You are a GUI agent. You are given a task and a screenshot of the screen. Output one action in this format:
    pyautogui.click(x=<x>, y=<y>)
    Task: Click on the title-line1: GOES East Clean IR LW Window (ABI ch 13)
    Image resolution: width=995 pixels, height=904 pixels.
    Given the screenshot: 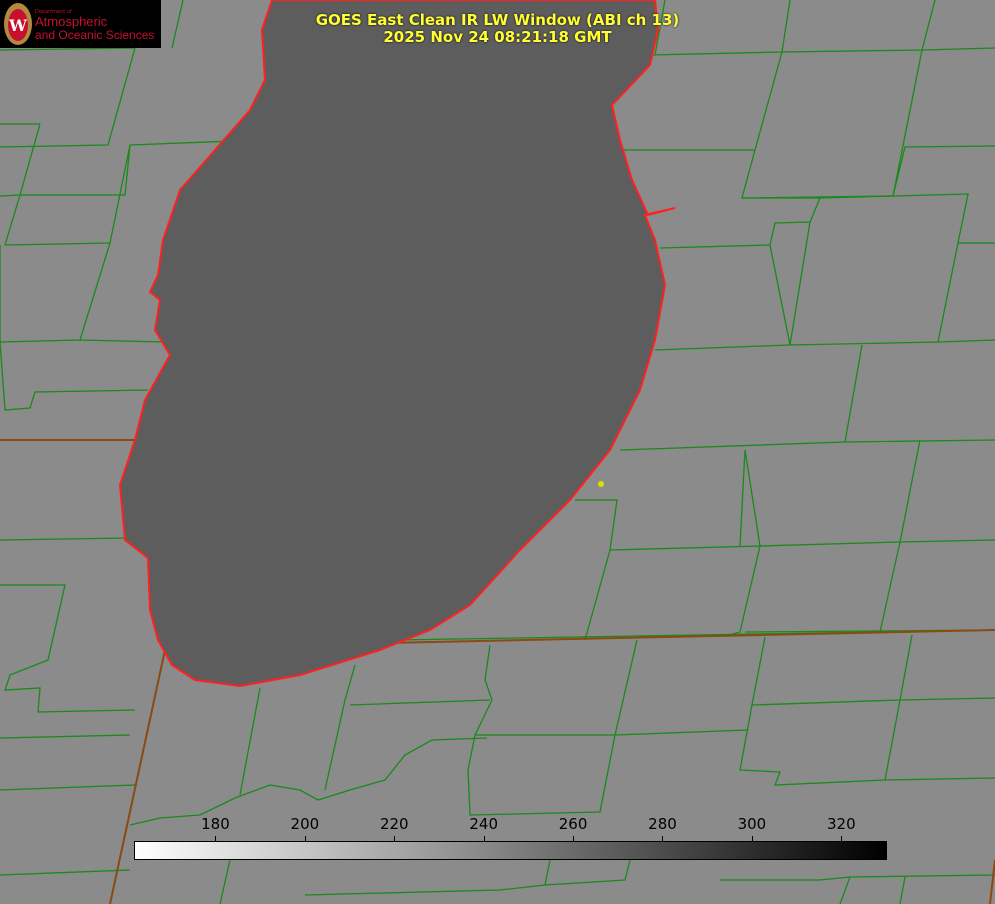 What is the action you would take?
    pyautogui.click(x=497, y=20)
    